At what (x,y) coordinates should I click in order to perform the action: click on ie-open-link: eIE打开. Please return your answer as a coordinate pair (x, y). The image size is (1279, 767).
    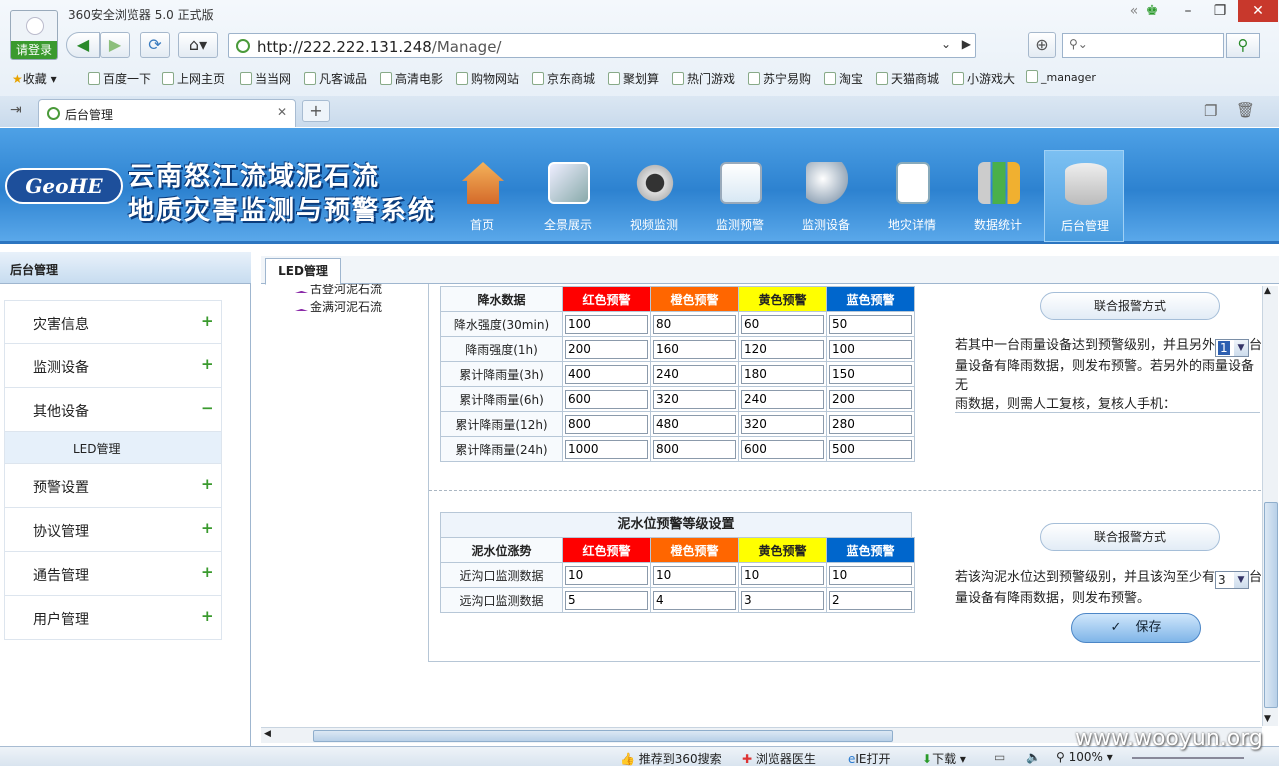
    Looking at the image, I should click on (869, 758).